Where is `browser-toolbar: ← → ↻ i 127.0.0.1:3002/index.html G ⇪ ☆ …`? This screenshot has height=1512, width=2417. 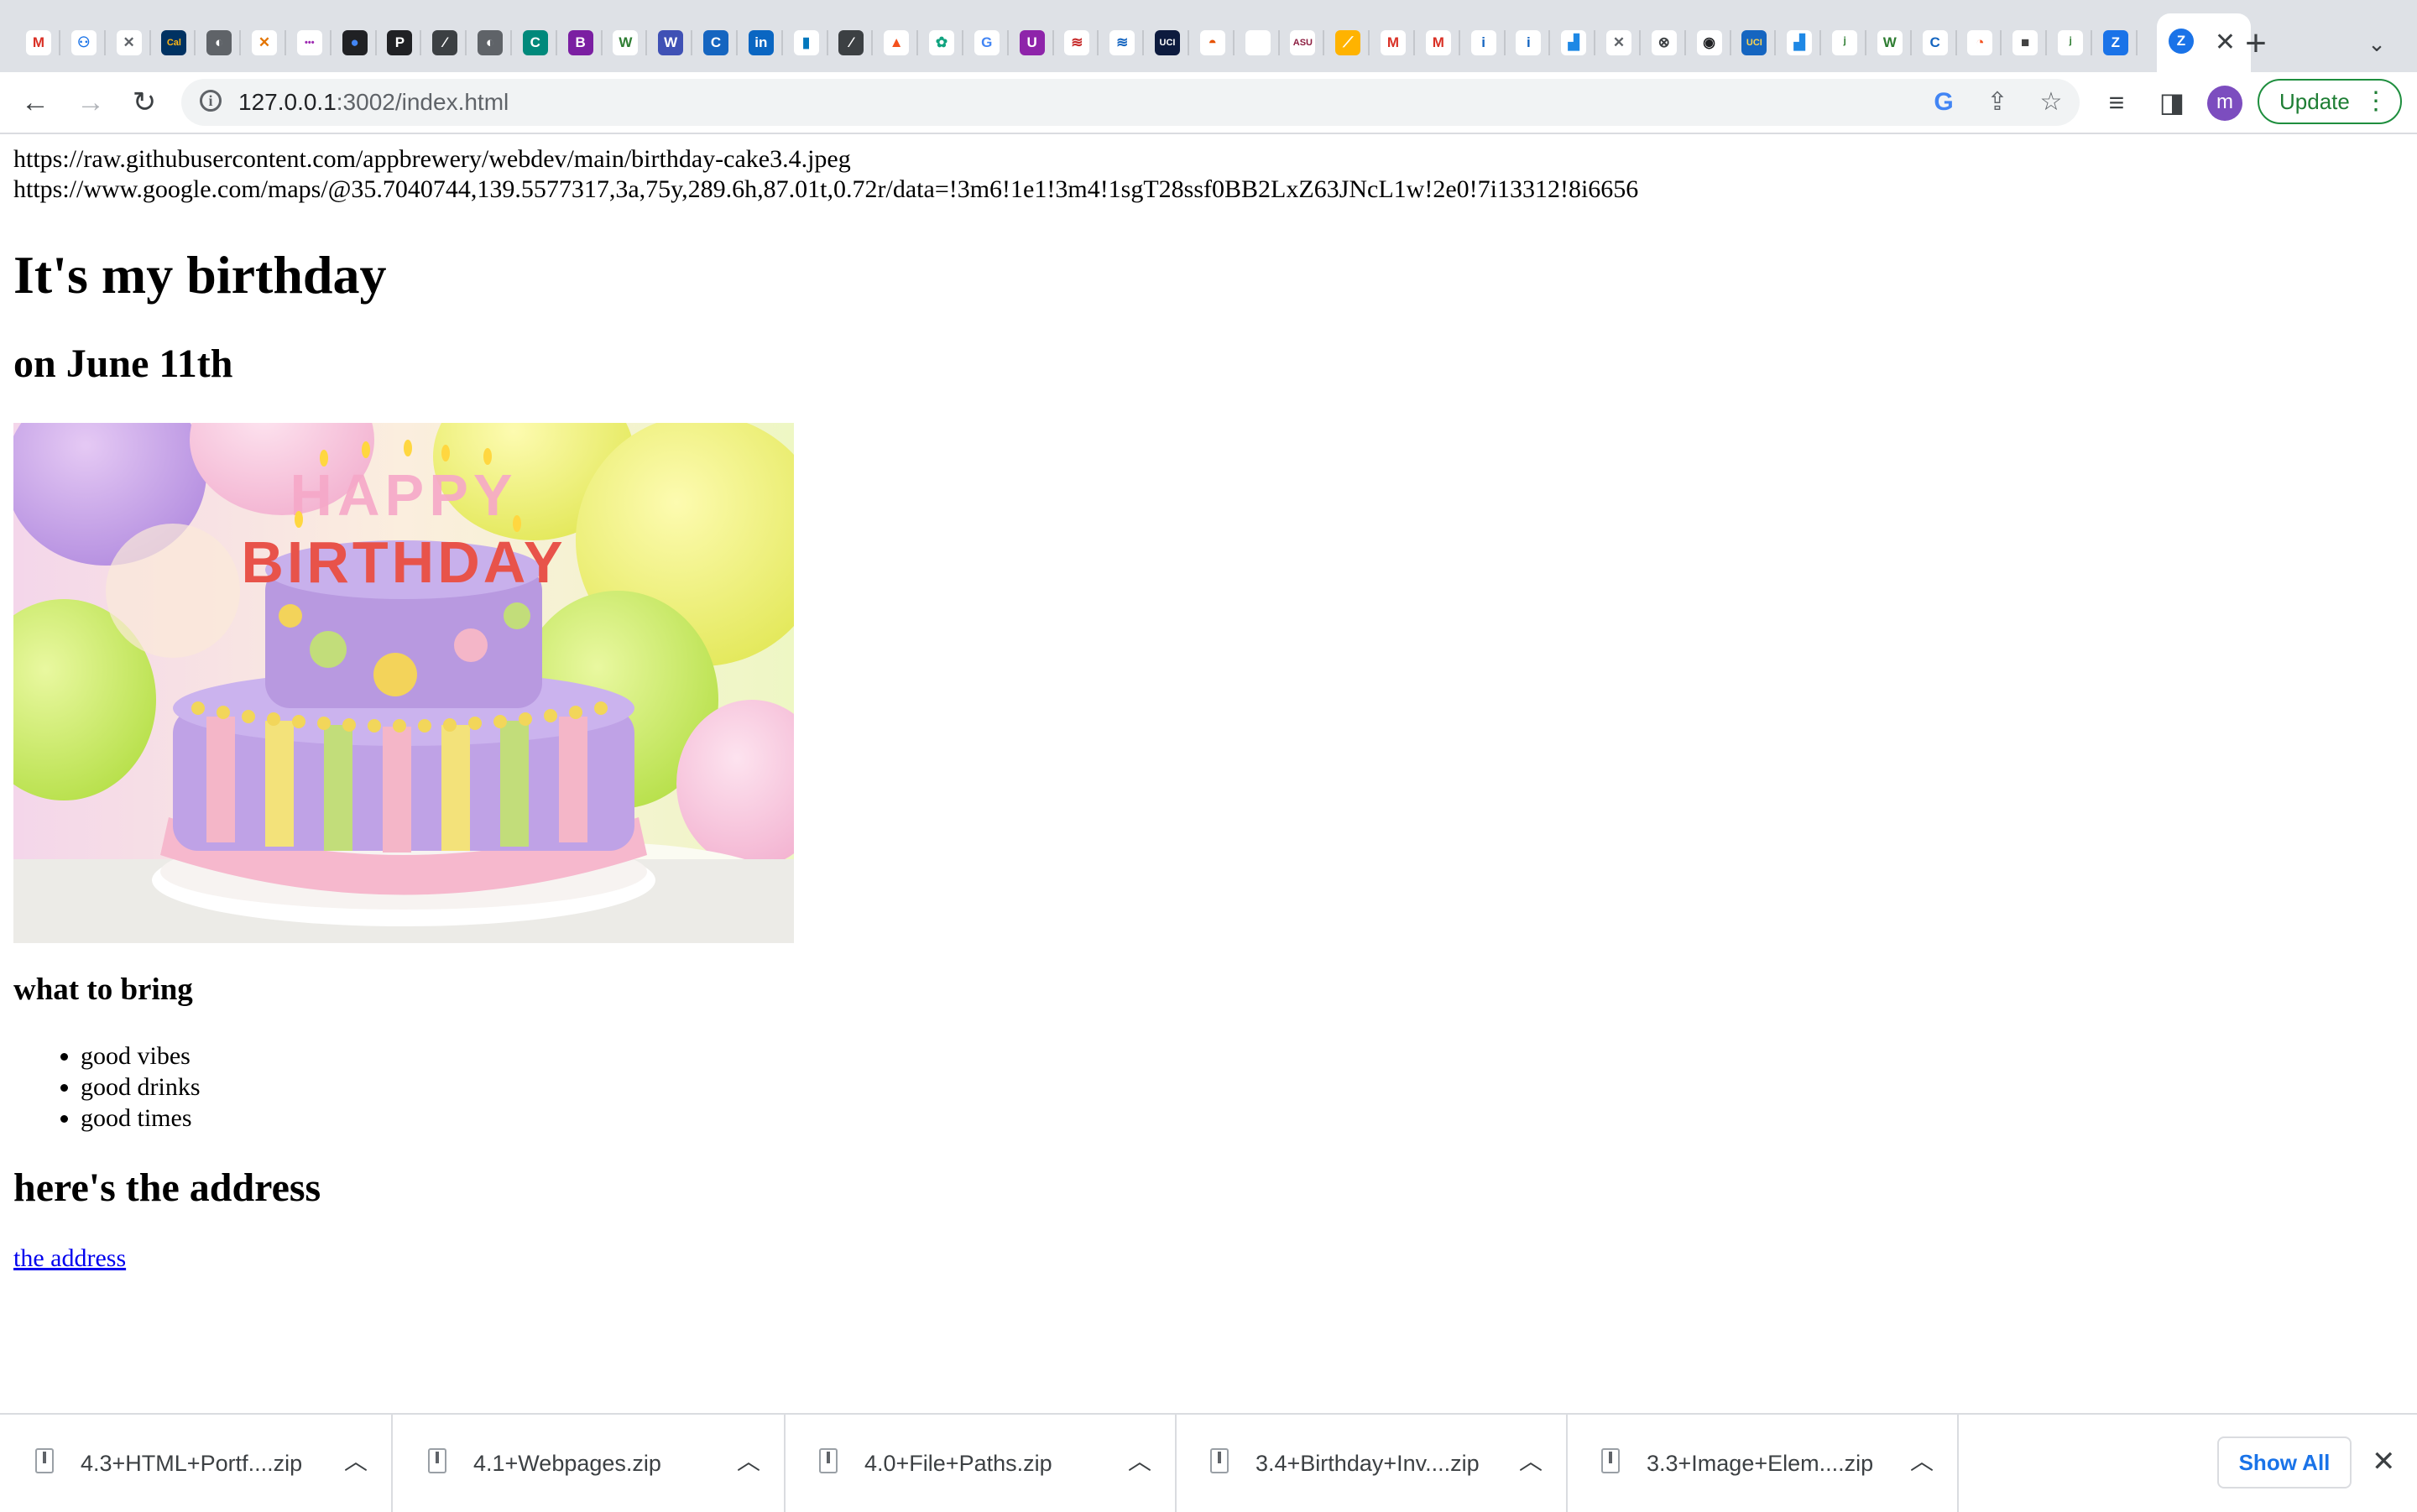 browser-toolbar: ← → ↻ i 127.0.0.1:3002/index.html G ⇪ ☆ … is located at coordinates (1208, 103).